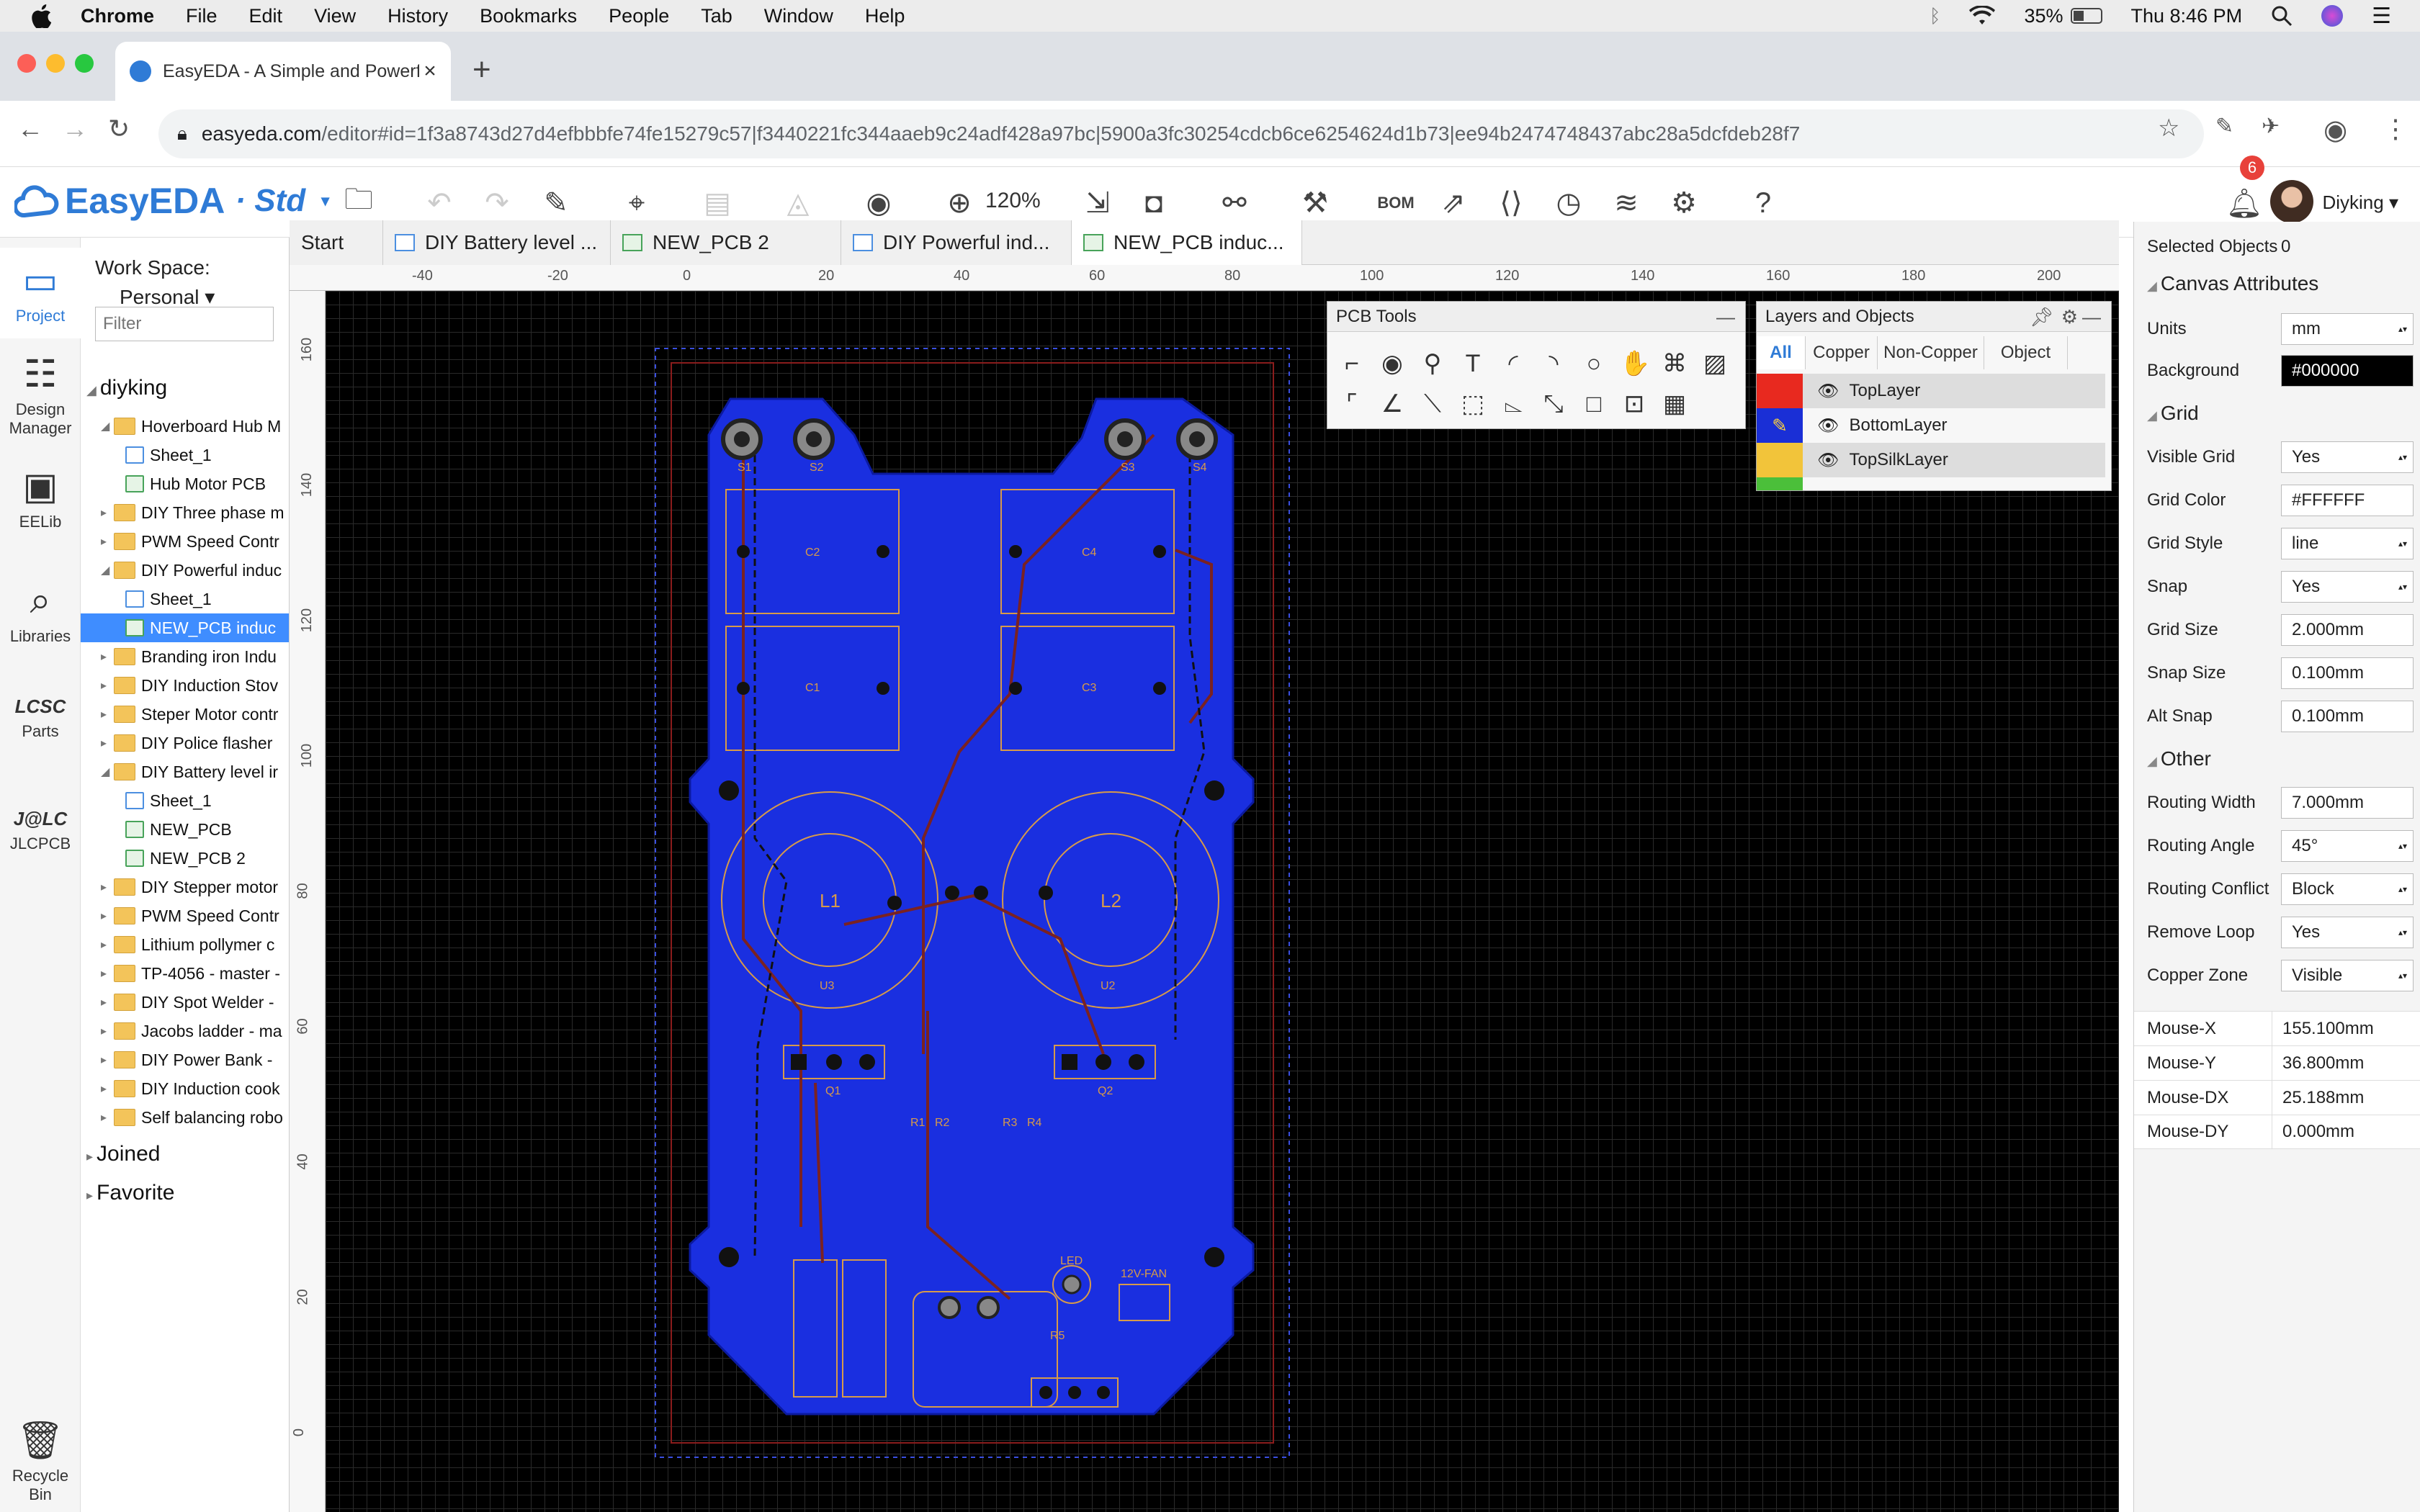 This screenshot has height=1512, width=2420. What do you see at coordinates (190, 915) in the screenshot?
I see `tree-item: ▸ PWM Speed Contr` at bounding box center [190, 915].